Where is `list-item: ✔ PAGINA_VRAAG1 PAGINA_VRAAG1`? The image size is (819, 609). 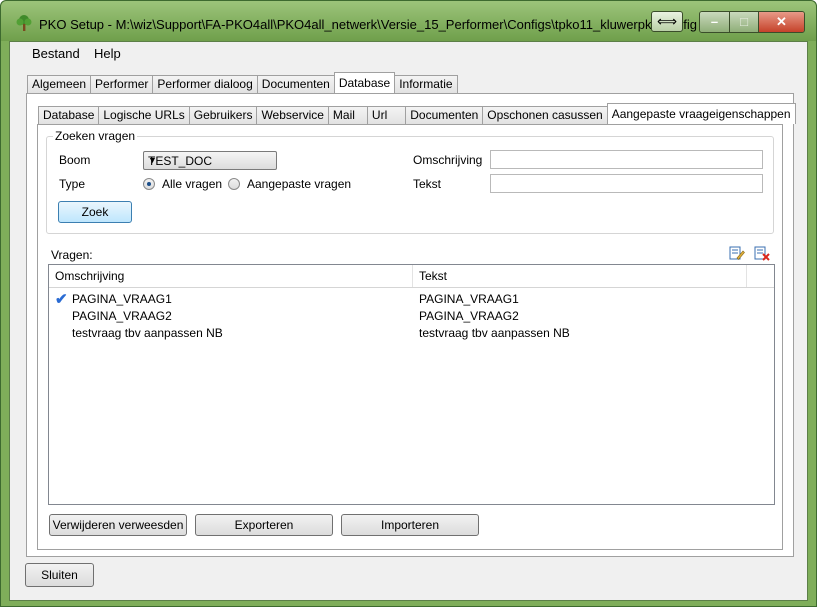 list-item: ✔ PAGINA_VRAAG1 PAGINA_VRAAG1 is located at coordinates (411, 299).